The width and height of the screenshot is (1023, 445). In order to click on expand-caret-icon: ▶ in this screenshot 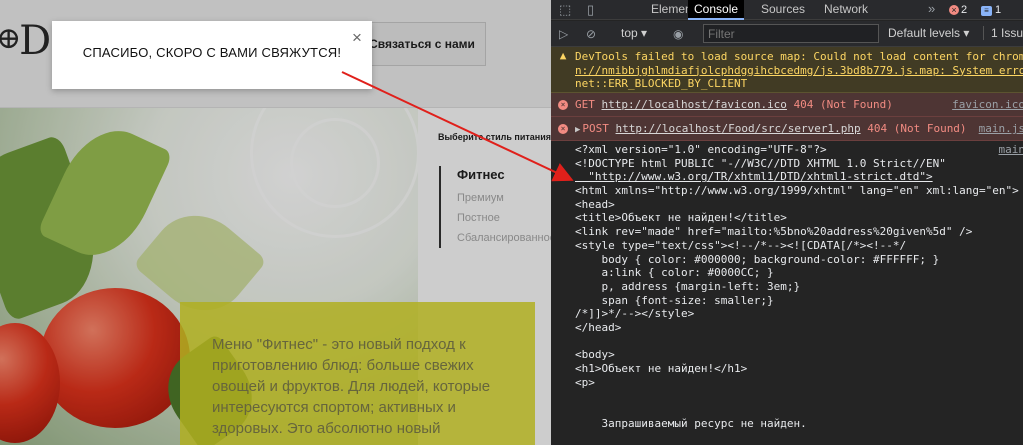, I will do `click(577, 130)`.